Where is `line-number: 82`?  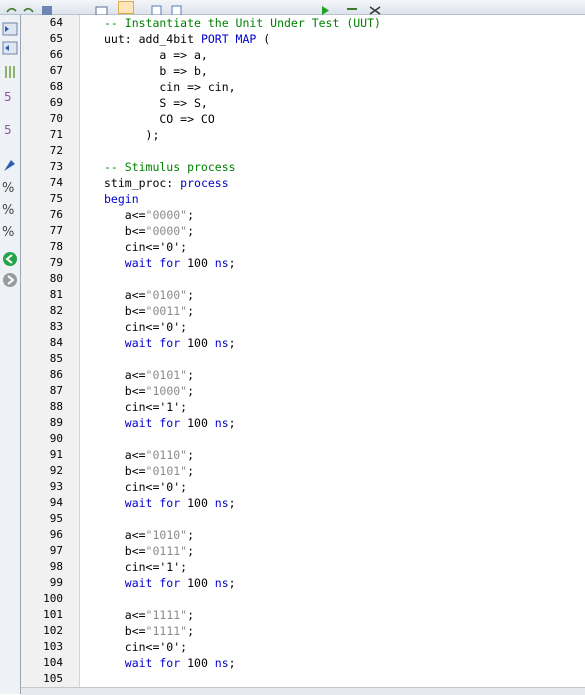 line-number: 82 is located at coordinates (56, 310).